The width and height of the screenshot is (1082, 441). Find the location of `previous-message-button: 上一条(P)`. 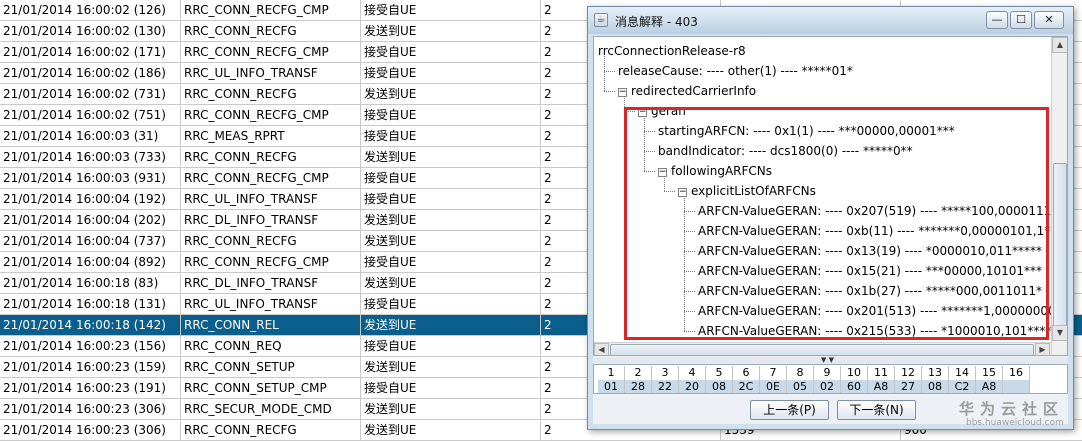

previous-message-button: 上一条(P) is located at coordinates (789, 410).